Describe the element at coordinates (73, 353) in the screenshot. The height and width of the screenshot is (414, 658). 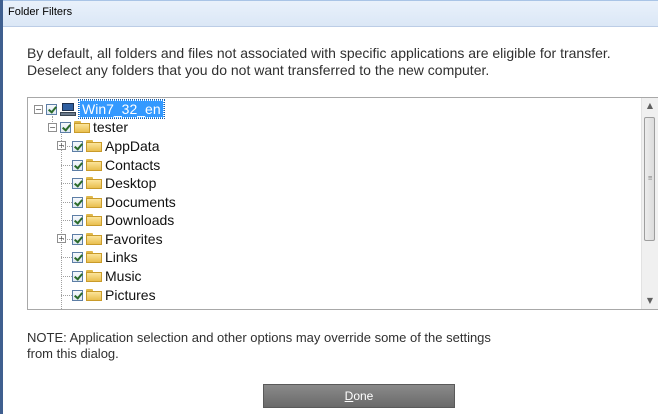
I see `note-line-2: from this dialog.` at that location.